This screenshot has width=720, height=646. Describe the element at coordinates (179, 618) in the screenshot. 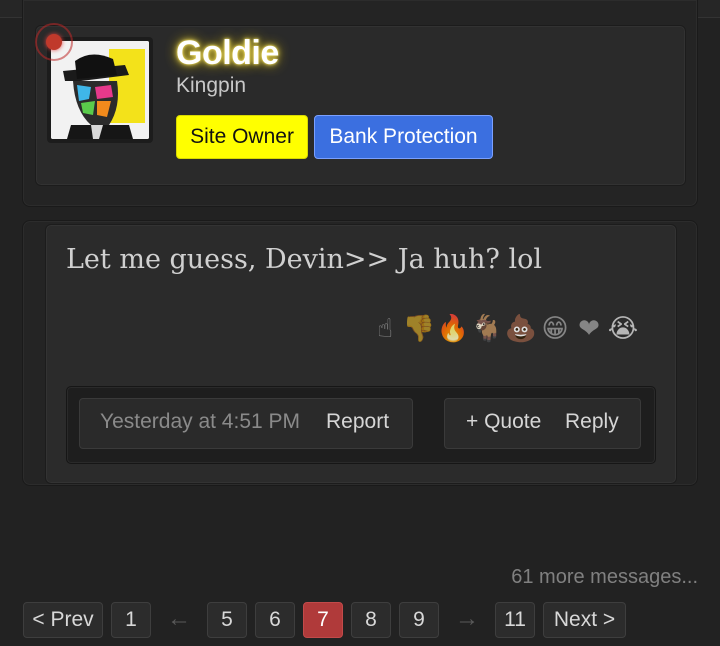

I see `arrow-left-icon: ←` at that location.